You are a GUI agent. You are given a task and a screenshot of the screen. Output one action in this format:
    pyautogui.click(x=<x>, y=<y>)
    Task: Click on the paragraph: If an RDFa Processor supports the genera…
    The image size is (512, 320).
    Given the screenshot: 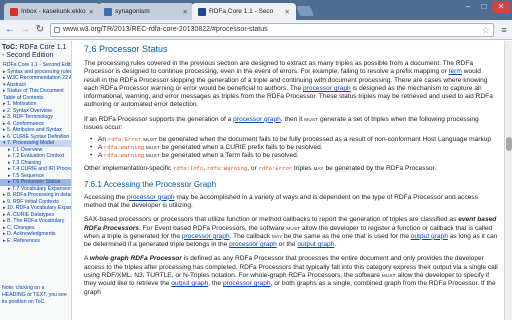 What is the action you would take?
    pyautogui.click(x=281, y=123)
    